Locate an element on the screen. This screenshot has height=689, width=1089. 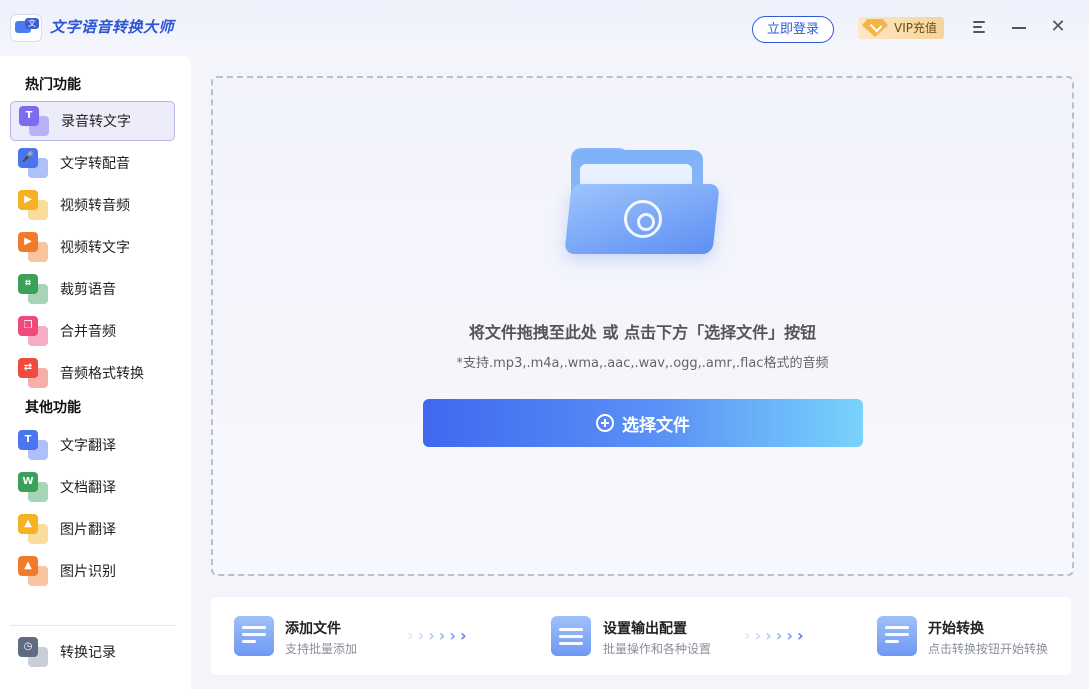
sidebar-item-label: 文档翻译 is located at coordinates (88, 488).